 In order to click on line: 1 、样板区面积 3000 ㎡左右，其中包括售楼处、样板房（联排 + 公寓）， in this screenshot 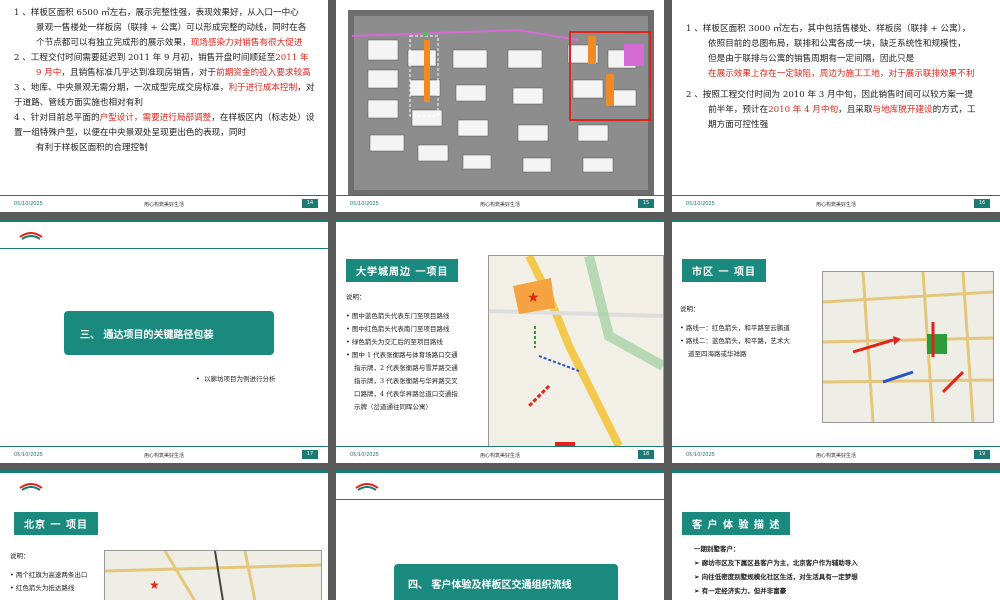, I will do `click(828, 29)`.